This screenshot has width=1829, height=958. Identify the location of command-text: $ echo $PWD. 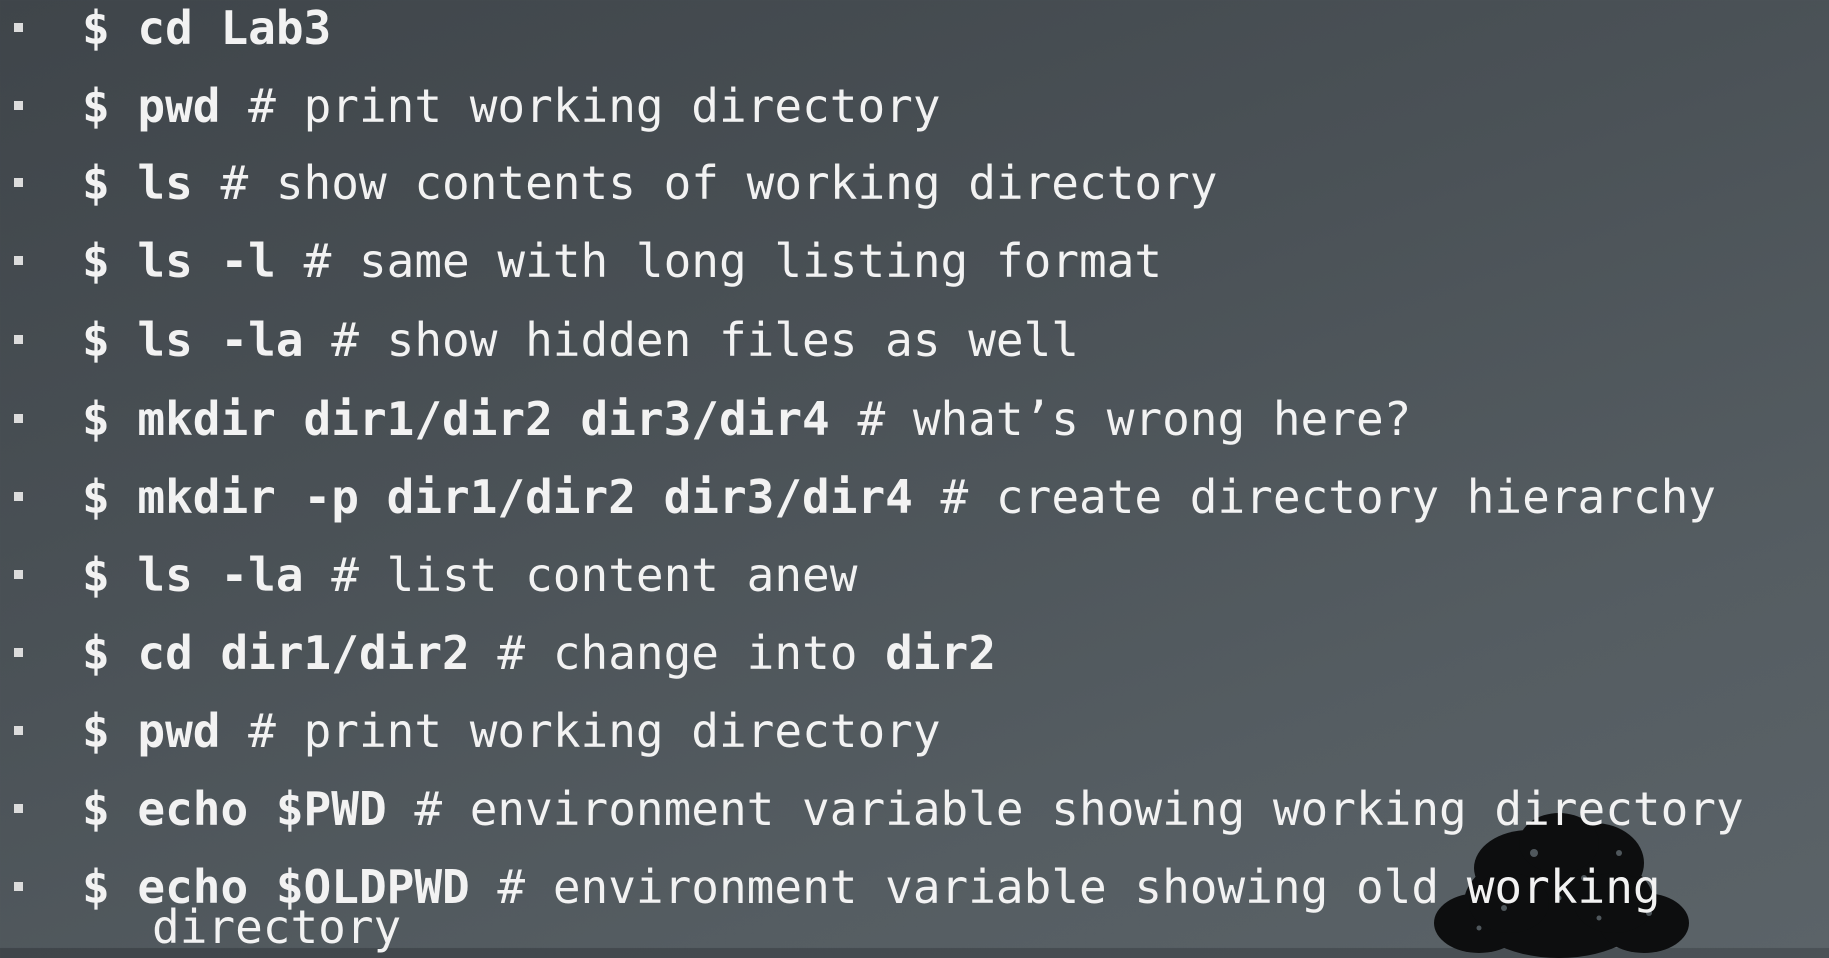
(234, 809).